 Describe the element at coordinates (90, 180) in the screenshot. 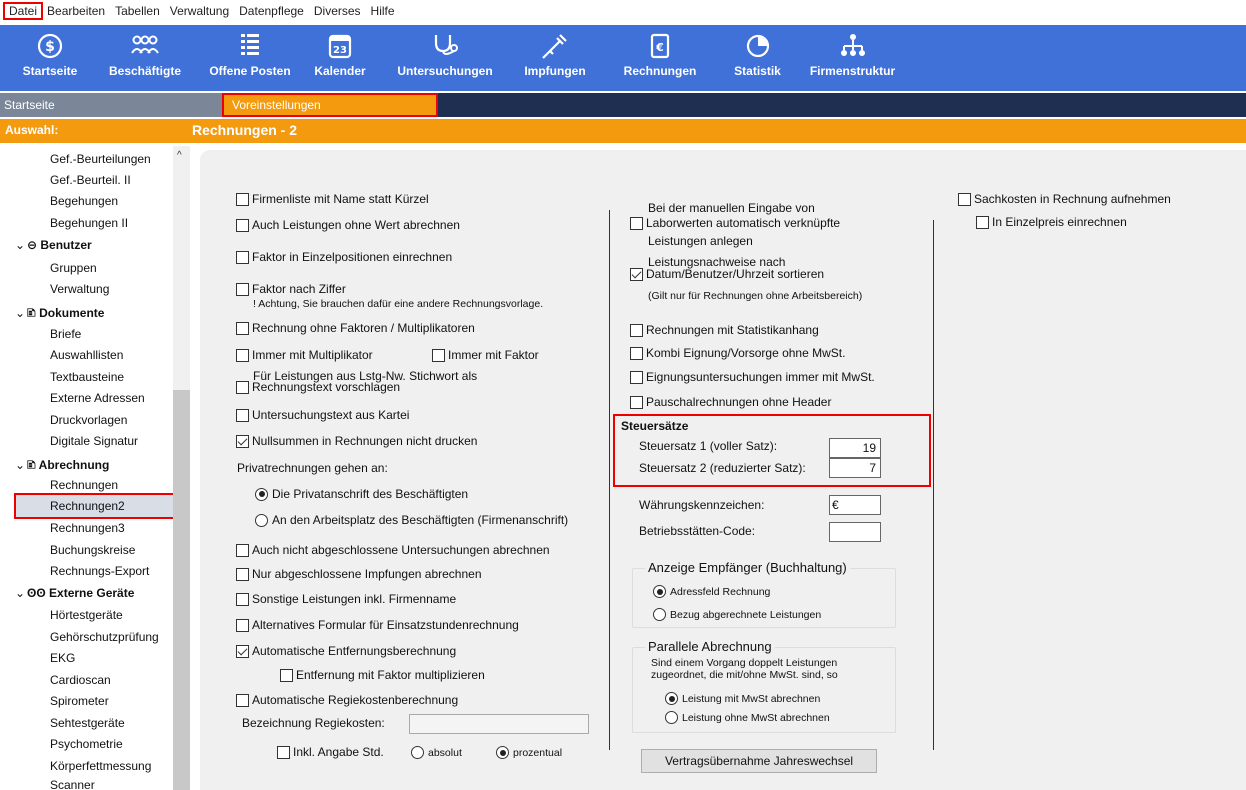

I see `sidebar-item-gef-beurteil-2: Gef.-Beurteil. II` at that location.